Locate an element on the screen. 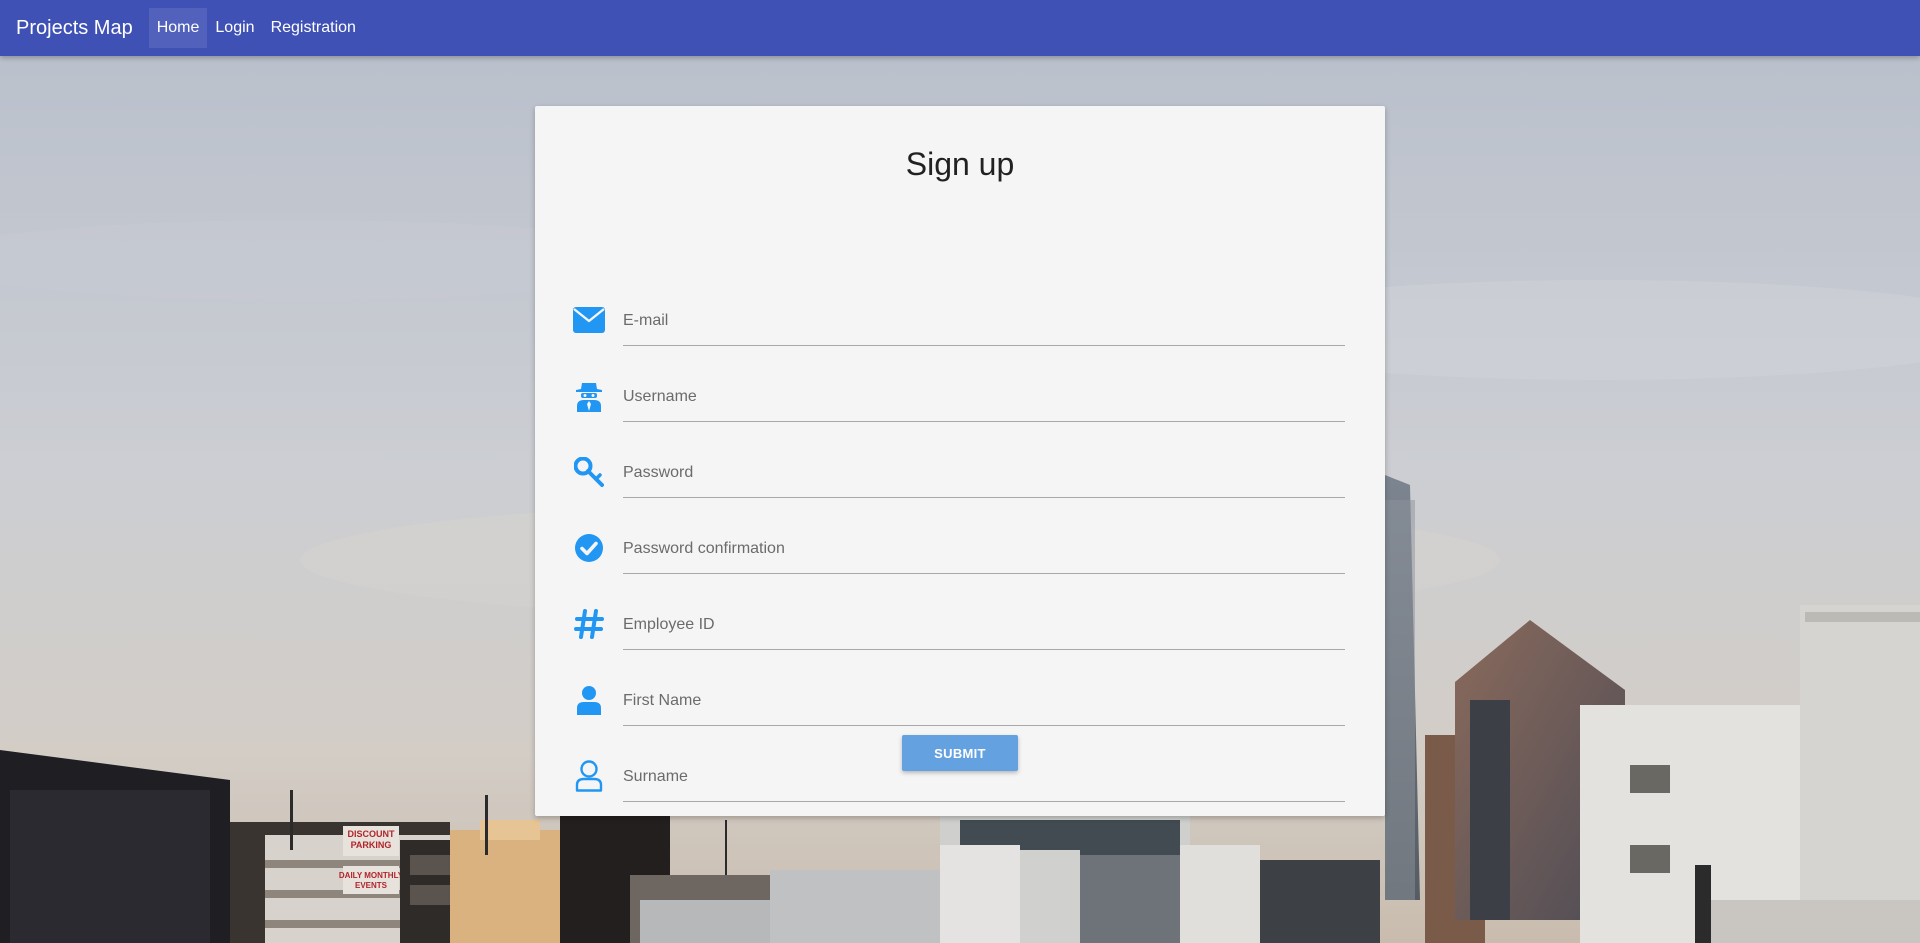 Image resolution: width=1920 pixels, height=943 pixels. spy-icon is located at coordinates (589, 396).